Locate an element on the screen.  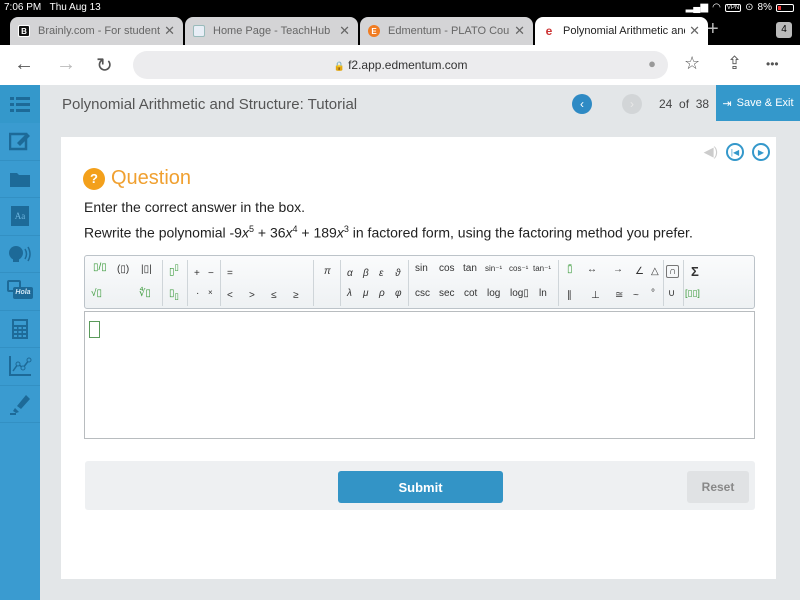
tan-button: tan is located at coordinates (470, 268).